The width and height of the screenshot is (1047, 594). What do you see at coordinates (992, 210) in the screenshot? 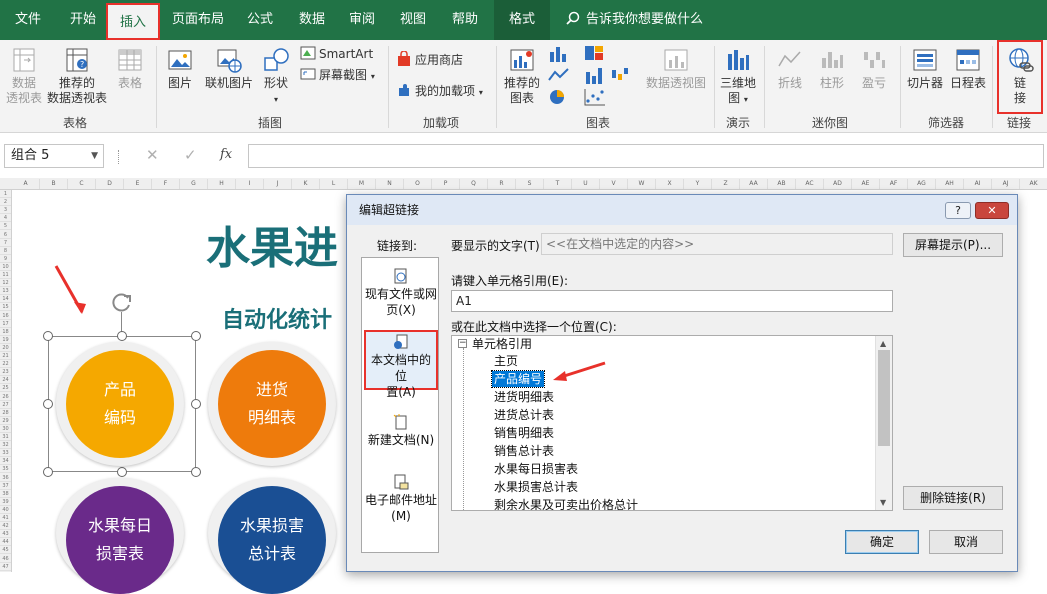
I see `close-icon: ✕` at bounding box center [992, 210].